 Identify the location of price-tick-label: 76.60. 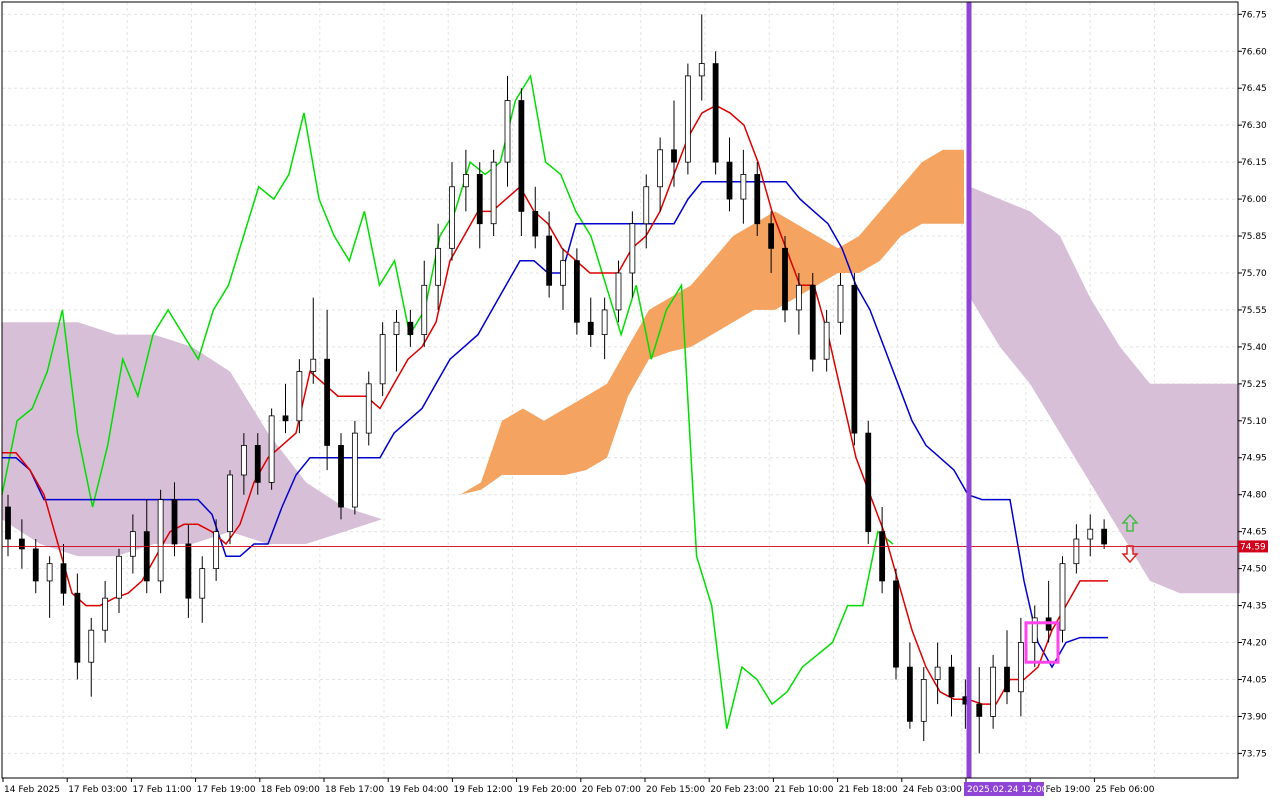
(1254, 52).